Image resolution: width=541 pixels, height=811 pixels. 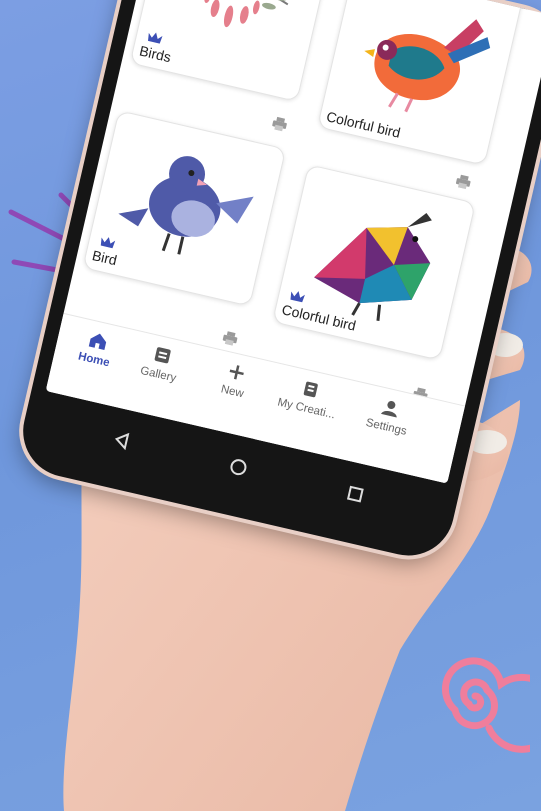 I want to click on tab-label: New, so click(x=232, y=392).